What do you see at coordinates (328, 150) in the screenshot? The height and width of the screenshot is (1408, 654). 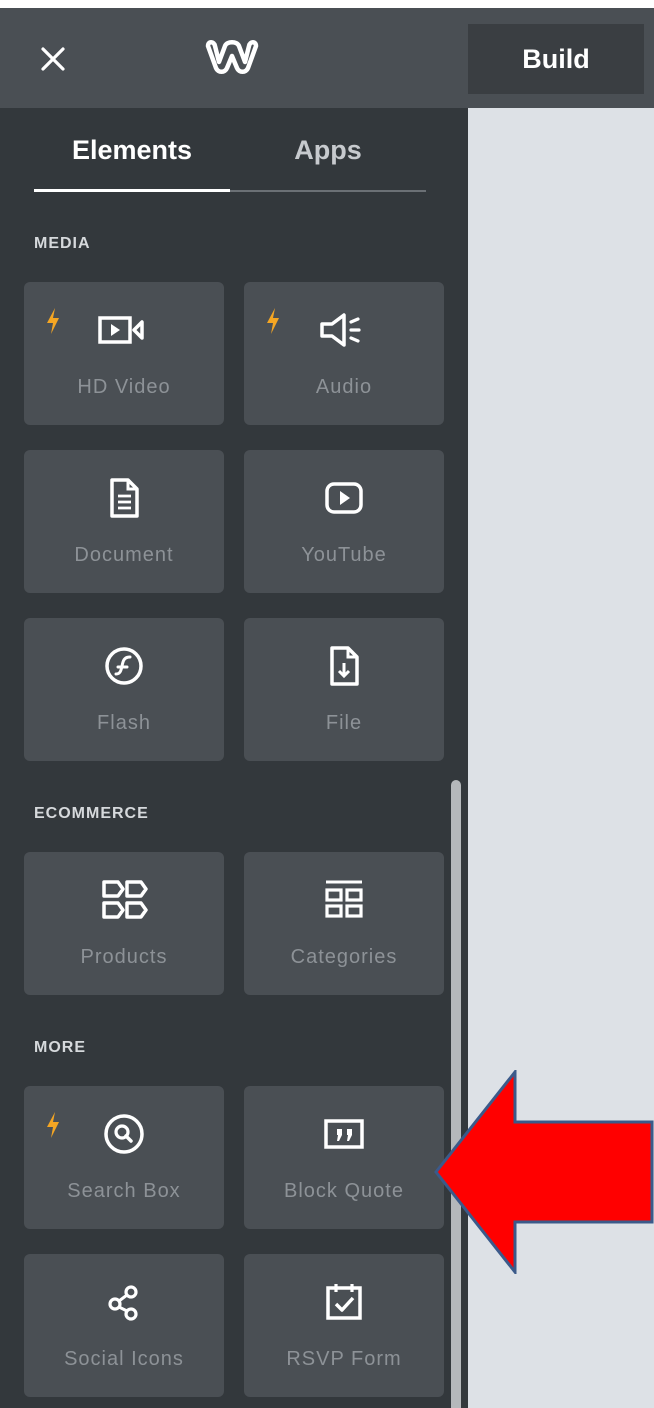 I see `tab-apps: Apps` at bounding box center [328, 150].